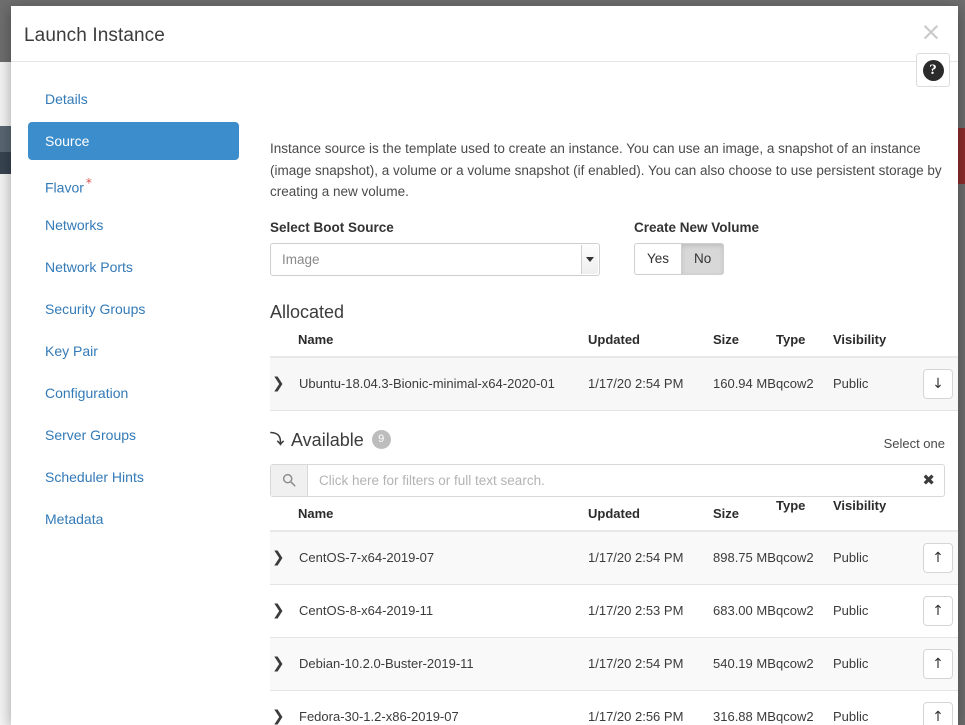  I want to click on sidebar-item-source: Source, so click(133, 141).